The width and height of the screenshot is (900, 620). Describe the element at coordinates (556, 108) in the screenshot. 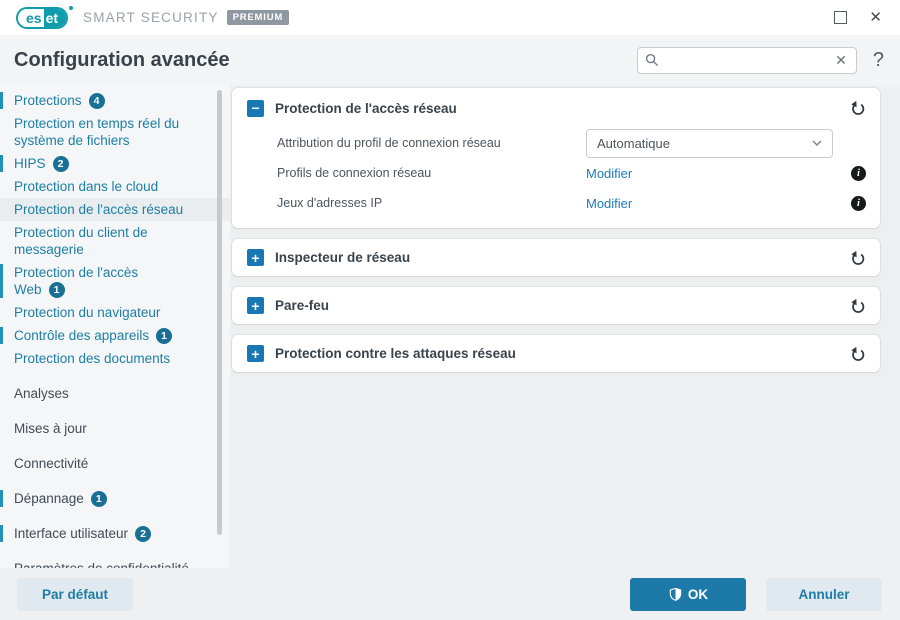

I see `section-header: − Protection de l'accès réseau` at that location.